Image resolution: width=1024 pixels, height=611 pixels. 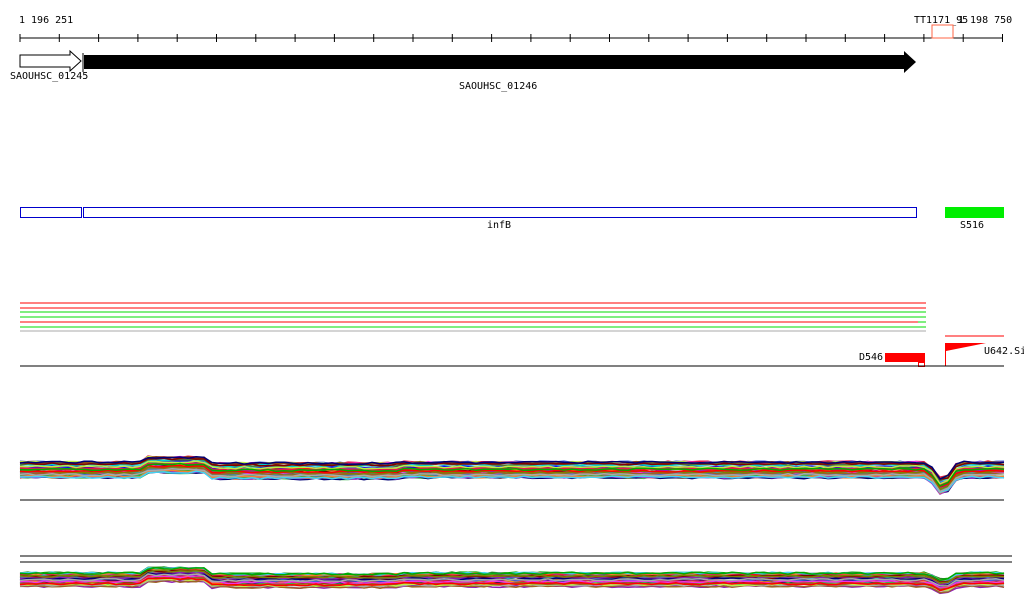 I want to click on ruler-start-label: 1 196 251, so click(x=46, y=20).